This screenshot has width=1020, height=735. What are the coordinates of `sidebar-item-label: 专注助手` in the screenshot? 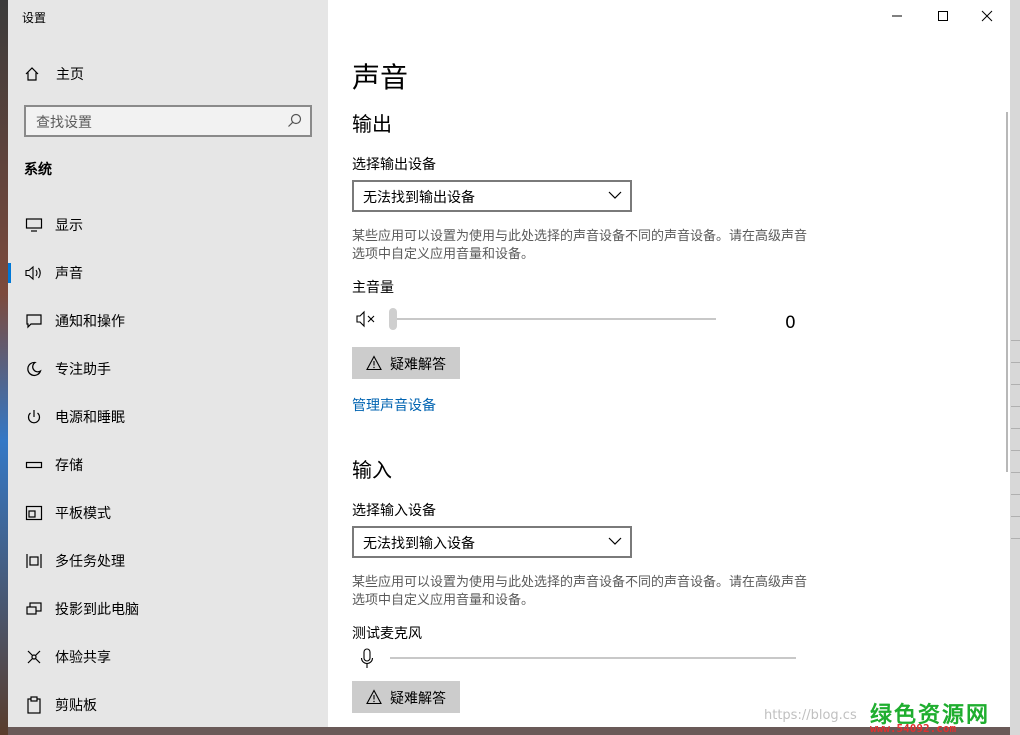 It's located at (83, 370).